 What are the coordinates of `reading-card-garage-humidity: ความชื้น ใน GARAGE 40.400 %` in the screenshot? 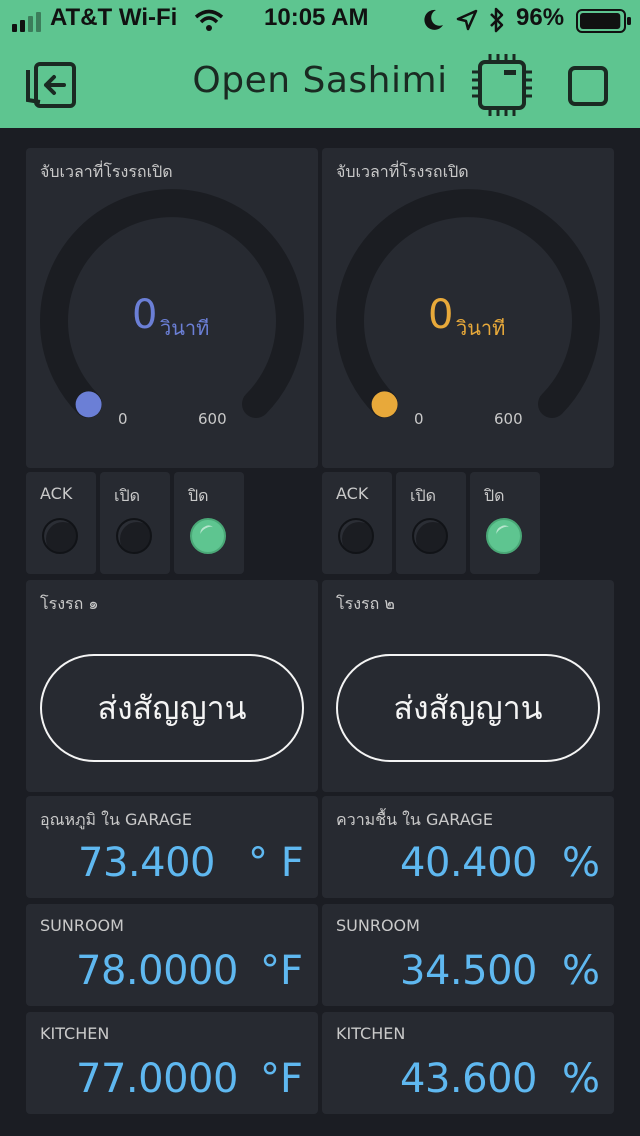 It's located at (468, 847).